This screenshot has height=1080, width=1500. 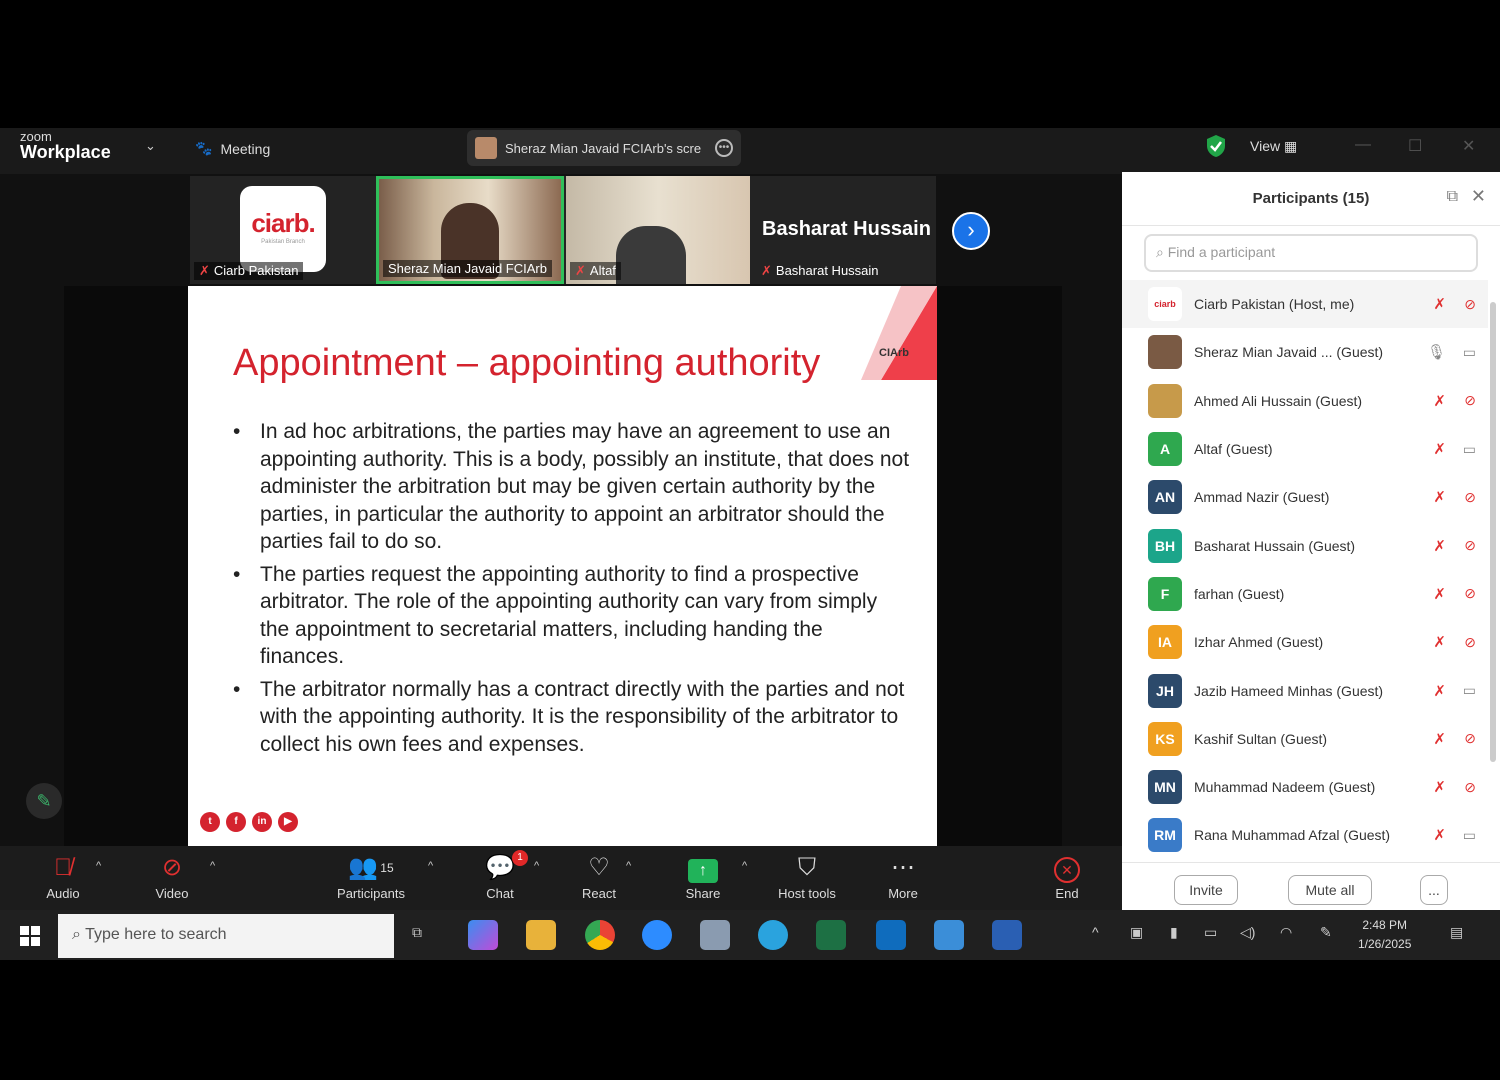 I want to click on participant-name: Izhar Ahmed (Guest), so click(x=1259, y=642).